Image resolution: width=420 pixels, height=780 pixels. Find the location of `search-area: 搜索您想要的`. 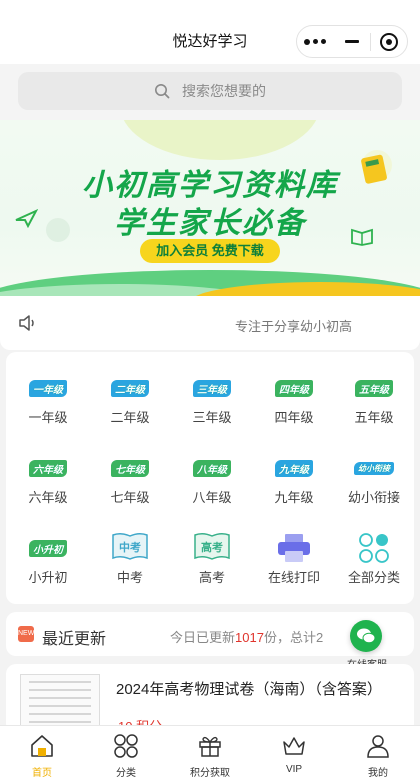

search-area: 搜索您想要的 is located at coordinates (210, 92).